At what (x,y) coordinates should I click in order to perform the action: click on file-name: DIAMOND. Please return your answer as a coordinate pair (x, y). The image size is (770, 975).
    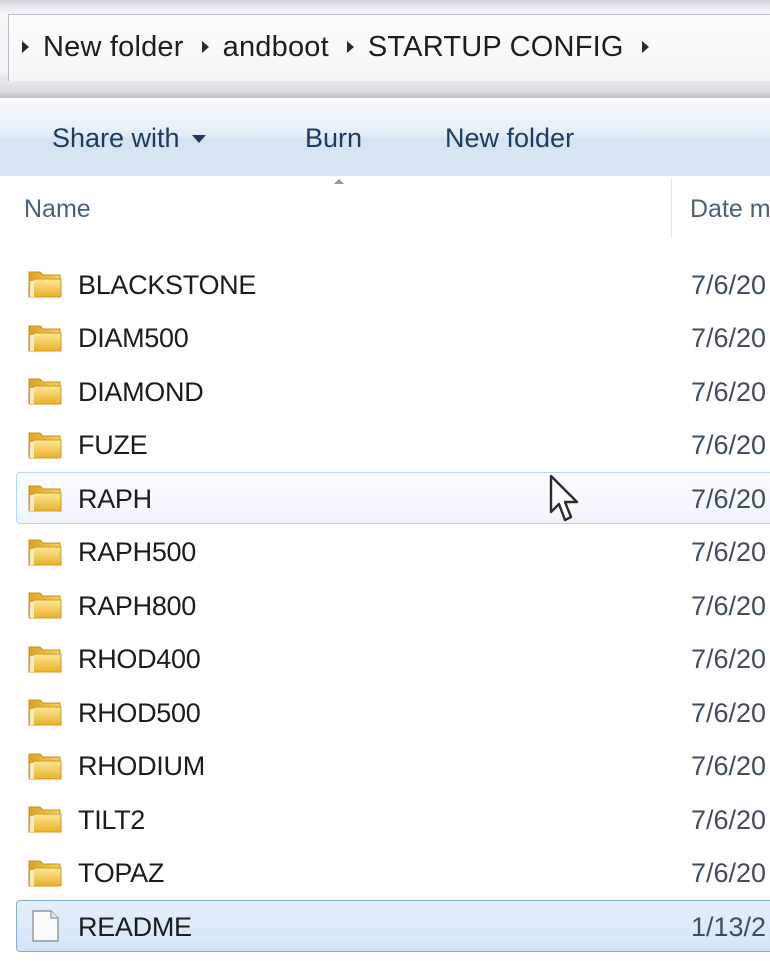
    Looking at the image, I should click on (141, 391).